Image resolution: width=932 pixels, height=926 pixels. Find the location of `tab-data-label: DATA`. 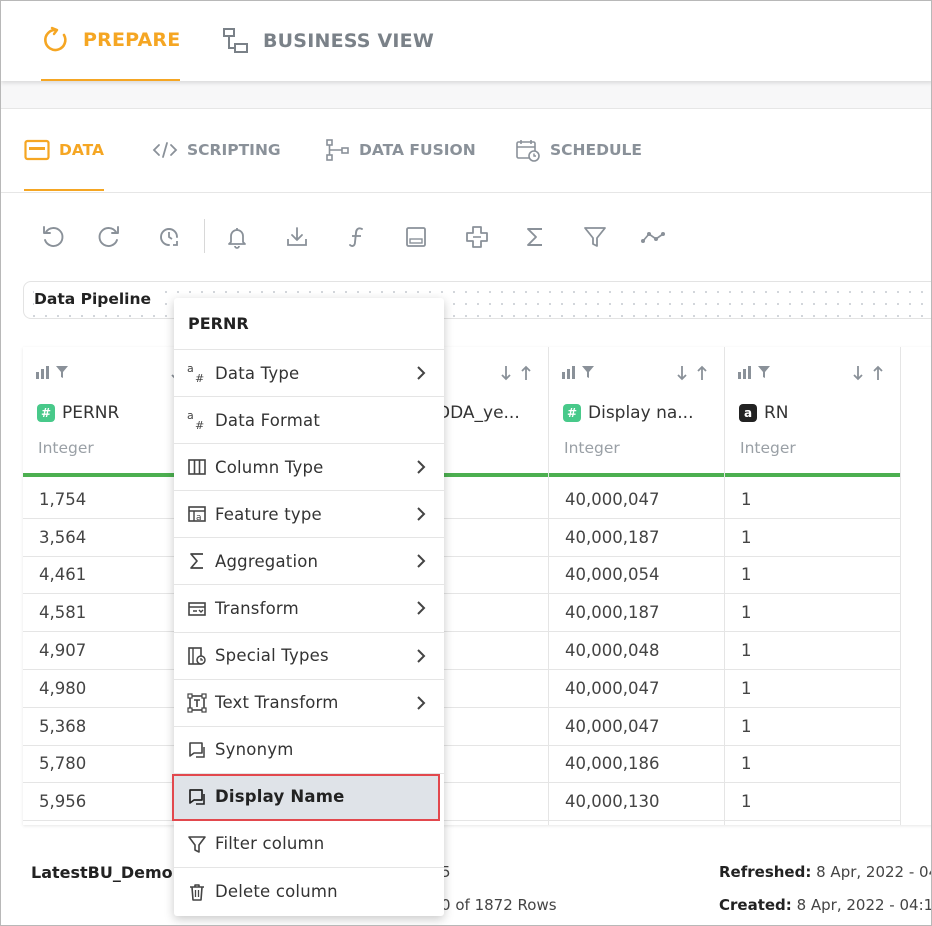

tab-data-label: DATA is located at coordinates (81, 150).